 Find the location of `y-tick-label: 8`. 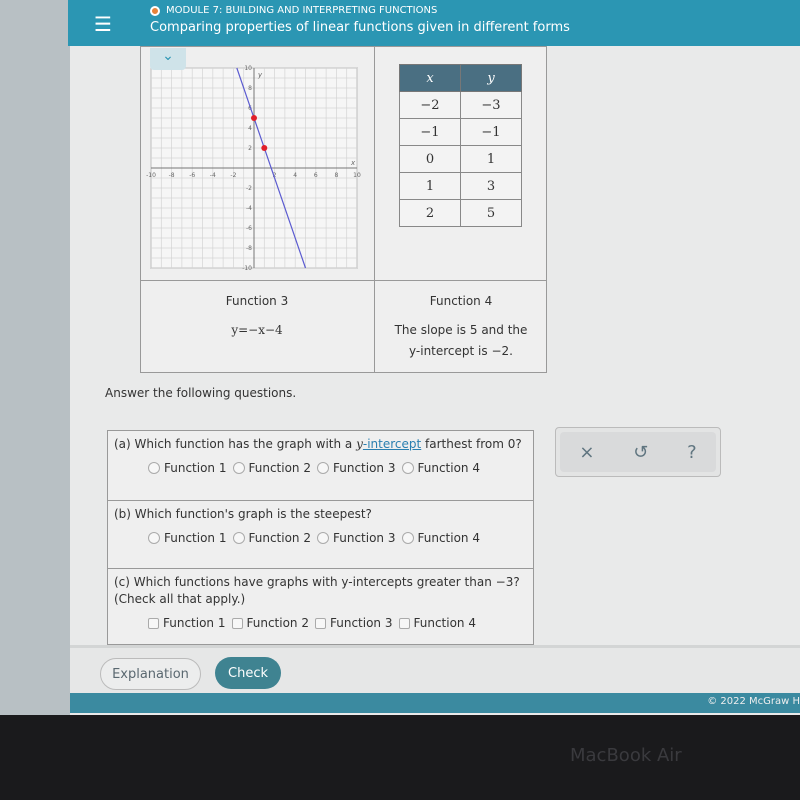

y-tick-label: 8 is located at coordinates (250, 88).